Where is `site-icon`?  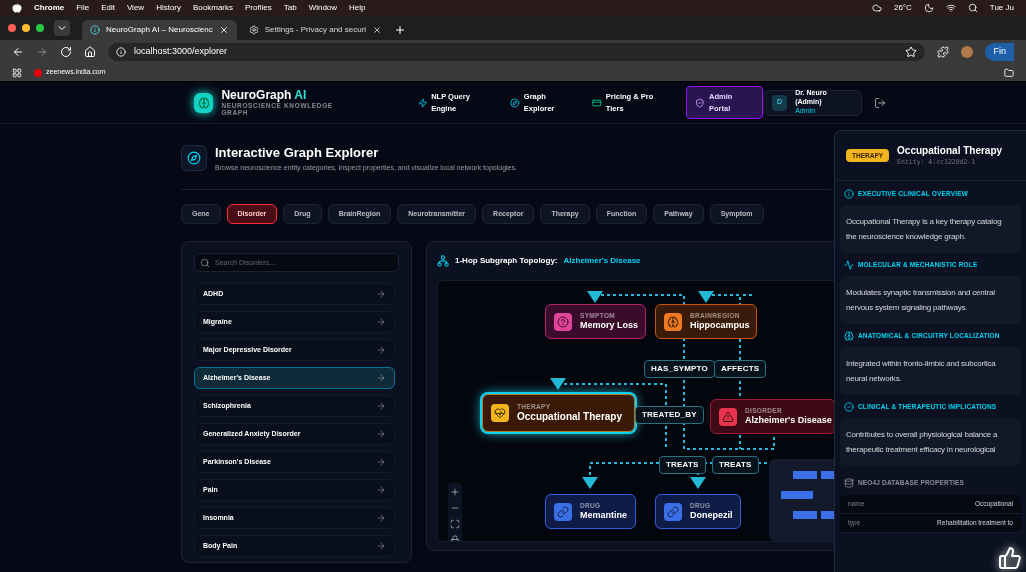 site-icon is located at coordinates (95, 30).